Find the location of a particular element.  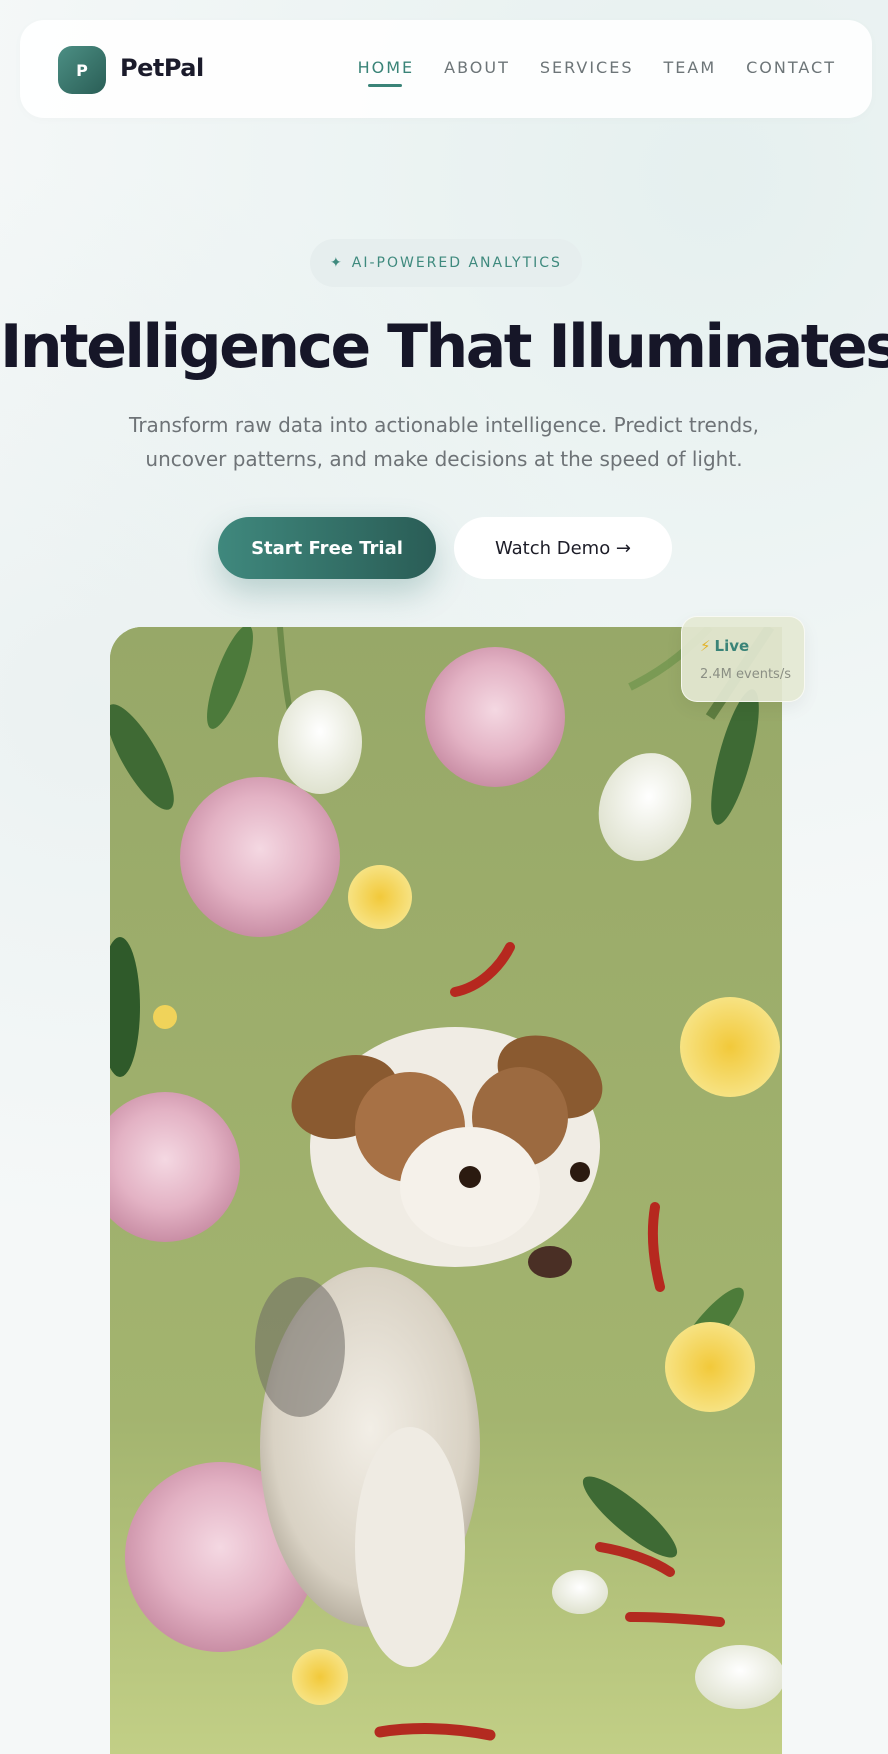

live-title-text: Live is located at coordinates (732, 646).